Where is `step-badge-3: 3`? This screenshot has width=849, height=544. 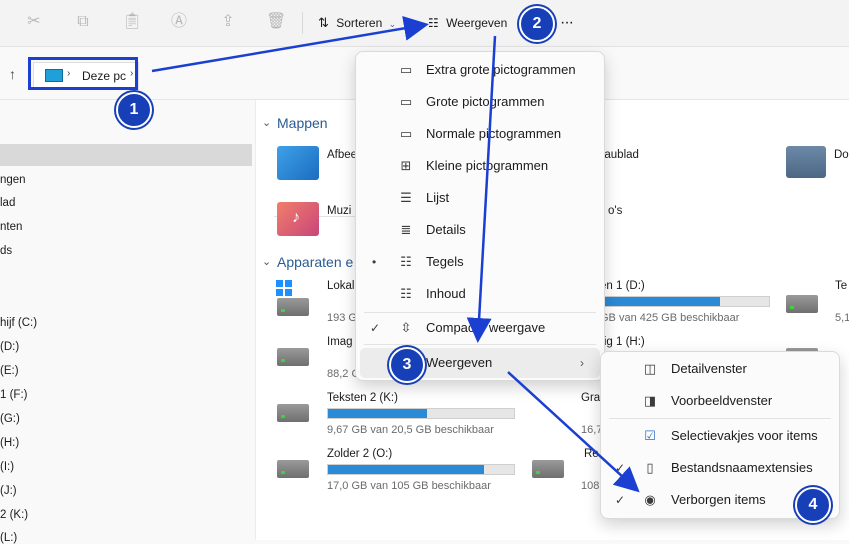
step-badge-3: 3 is located at coordinates (407, 365).